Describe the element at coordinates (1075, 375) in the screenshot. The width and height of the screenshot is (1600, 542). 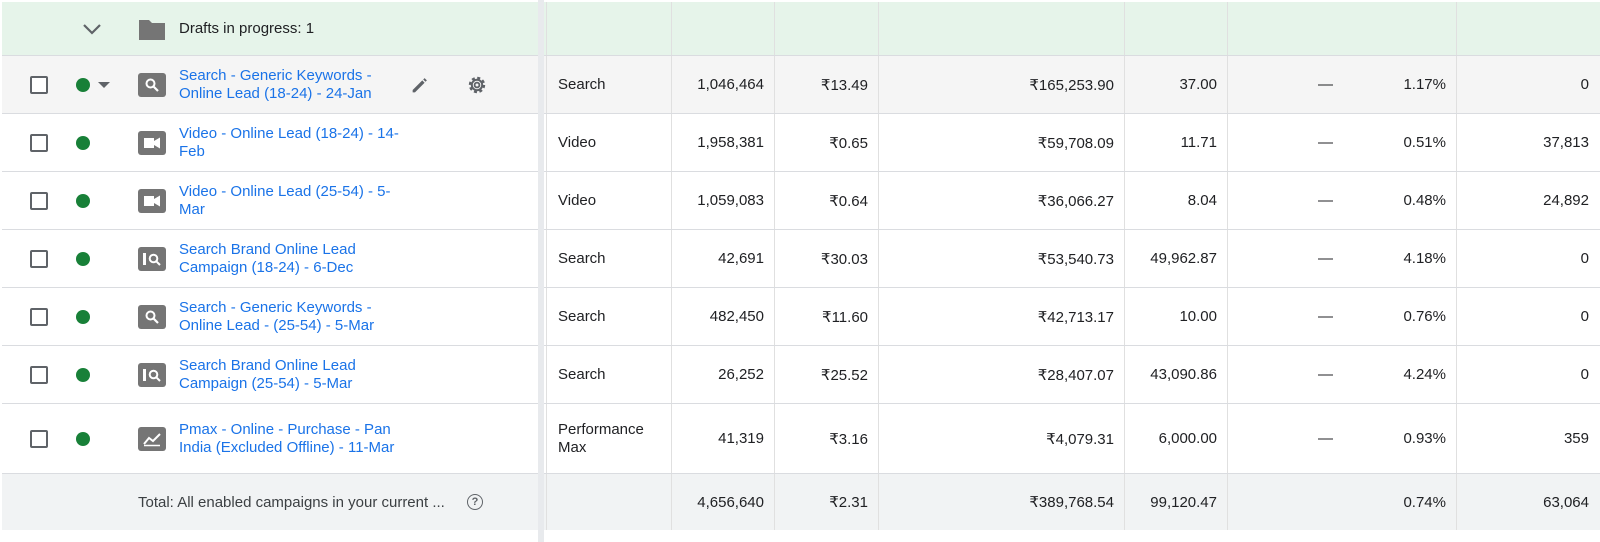
I see `cost: ₹28,407.07` at that location.